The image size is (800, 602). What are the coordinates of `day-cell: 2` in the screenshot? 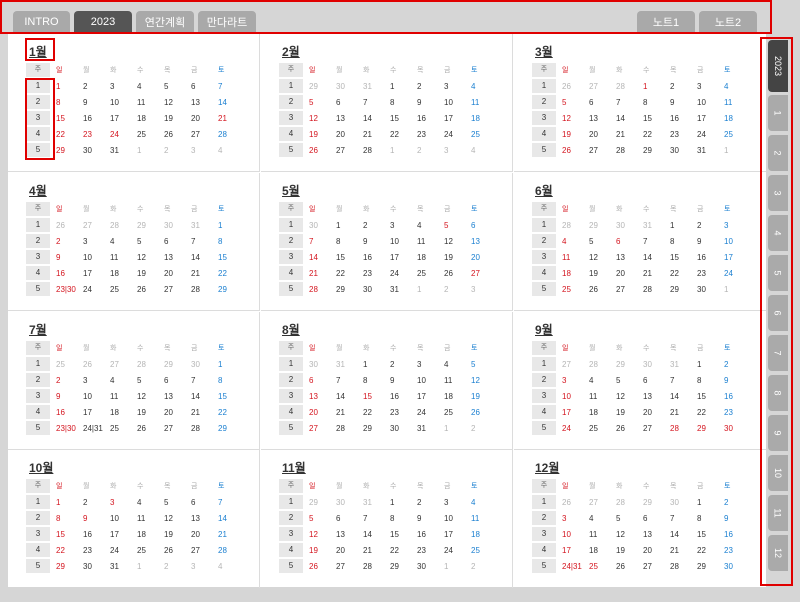 It's located at (175, 566).